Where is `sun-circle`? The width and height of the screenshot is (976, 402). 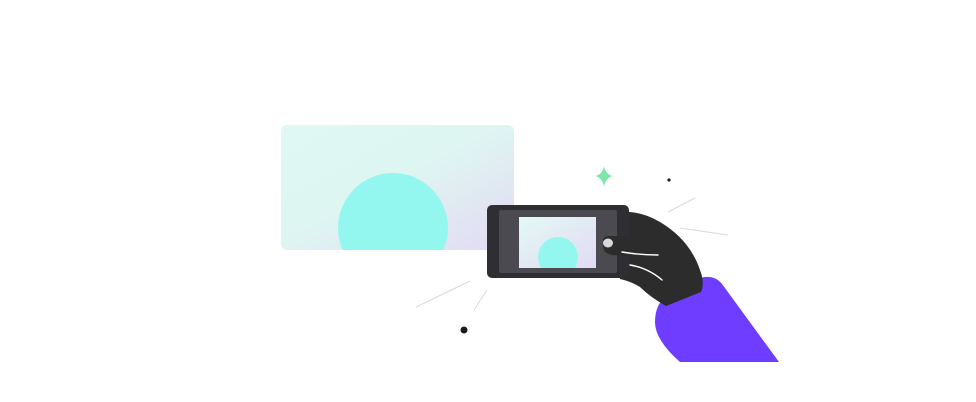 sun-circle is located at coordinates (393, 211).